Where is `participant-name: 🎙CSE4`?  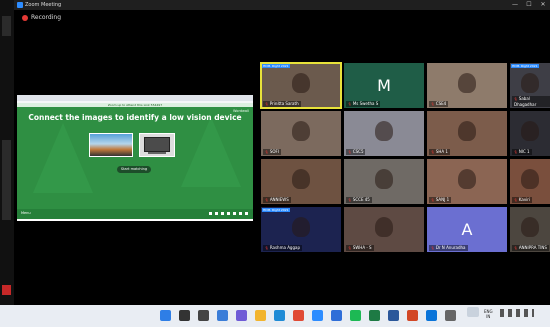 participant-name: 🎙CSE4 is located at coordinates (439, 104).